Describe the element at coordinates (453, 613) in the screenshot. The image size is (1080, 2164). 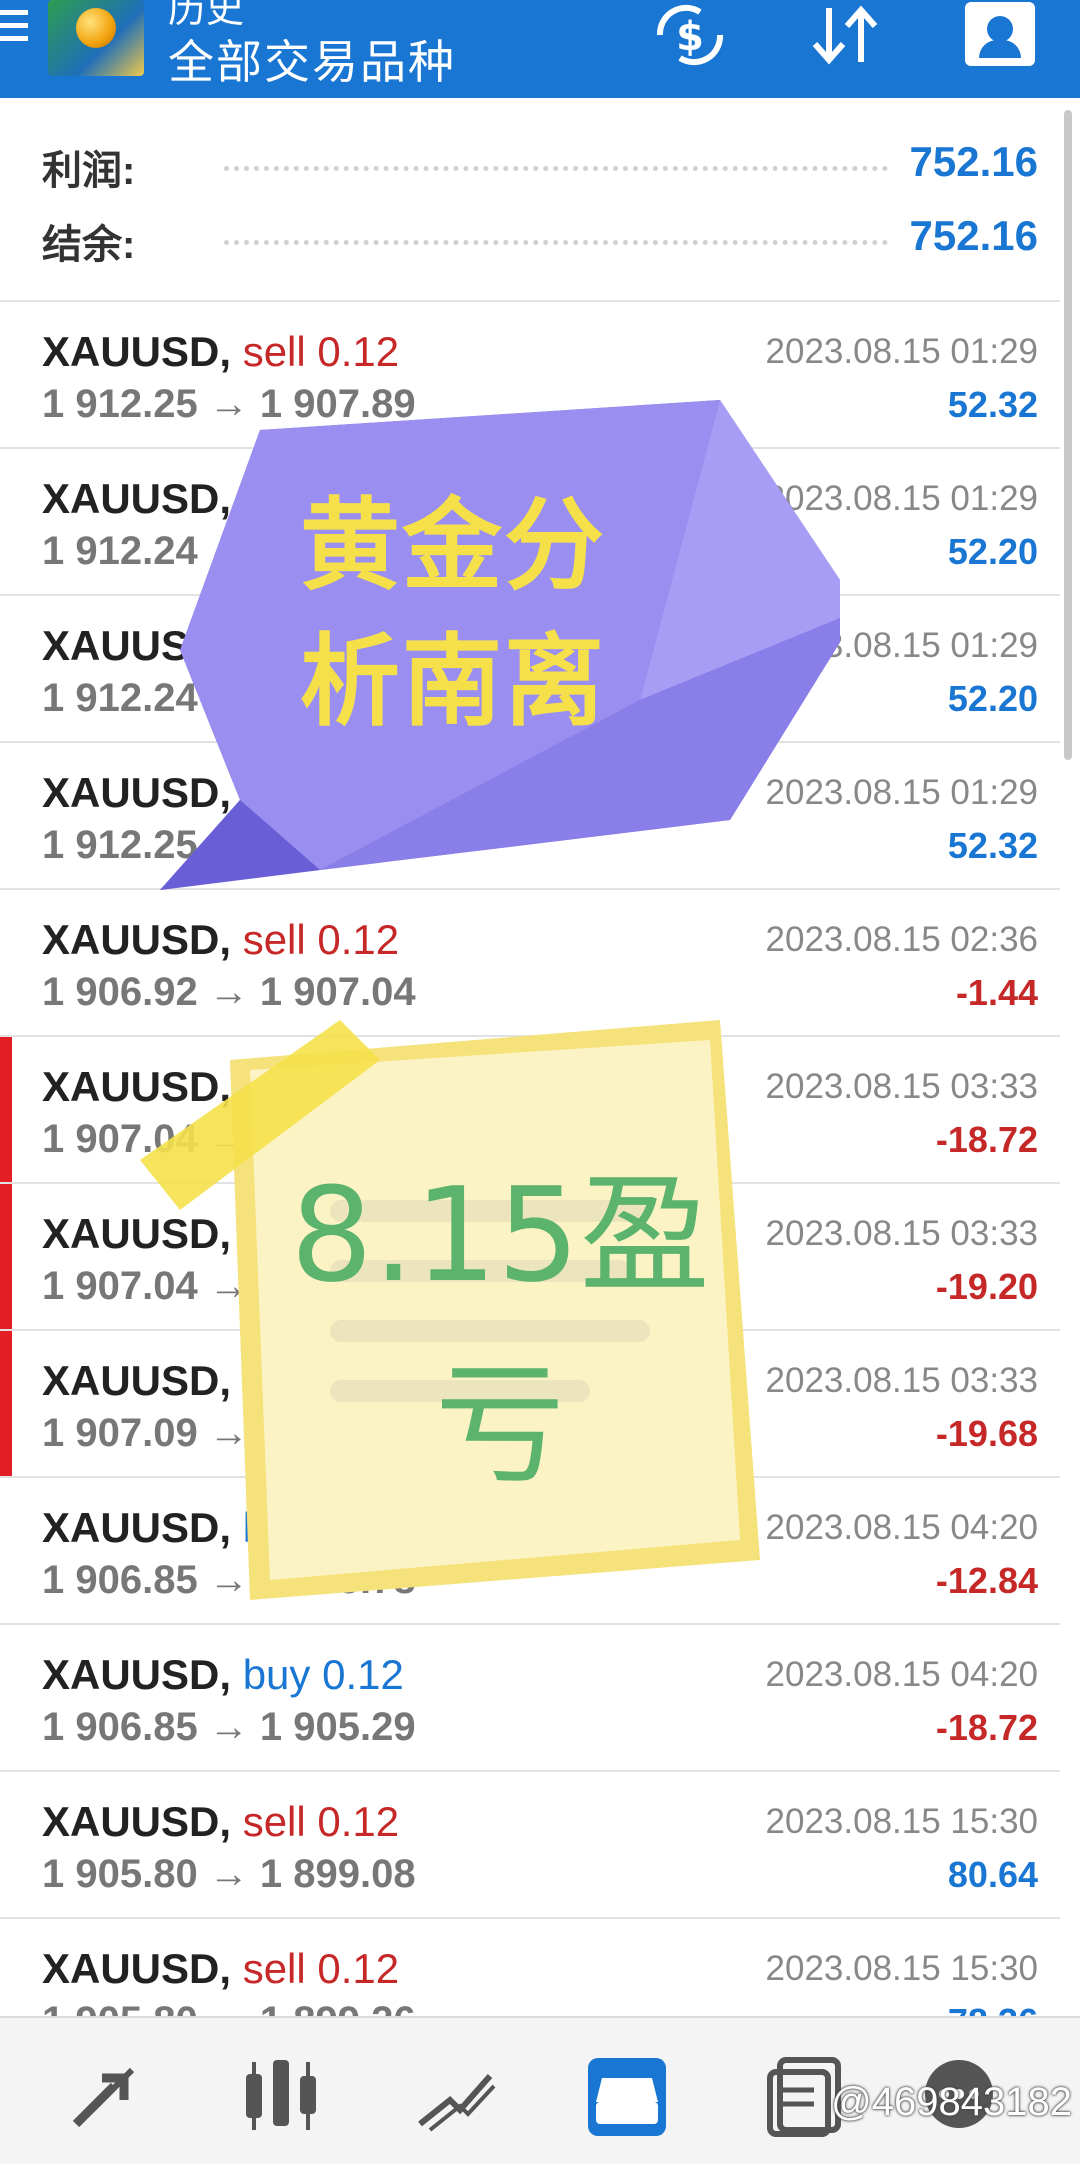
I see `bubble-caption: 黄金分析南离` at that location.